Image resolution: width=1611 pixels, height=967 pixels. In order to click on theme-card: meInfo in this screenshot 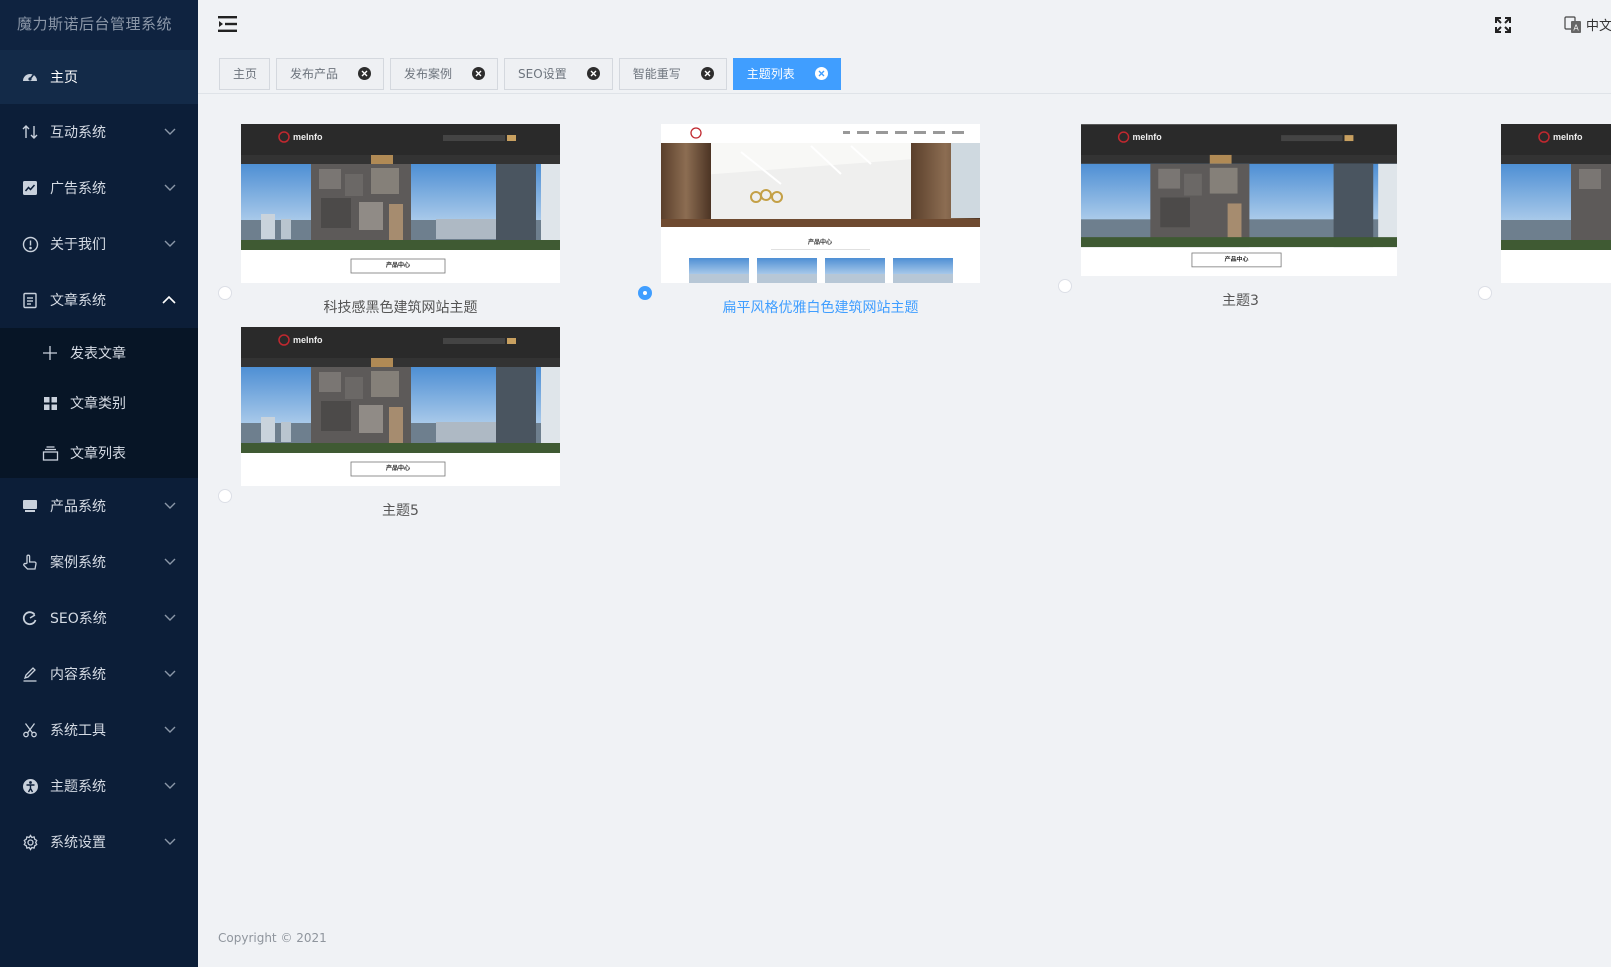, I will do `click(1544, 219)`.